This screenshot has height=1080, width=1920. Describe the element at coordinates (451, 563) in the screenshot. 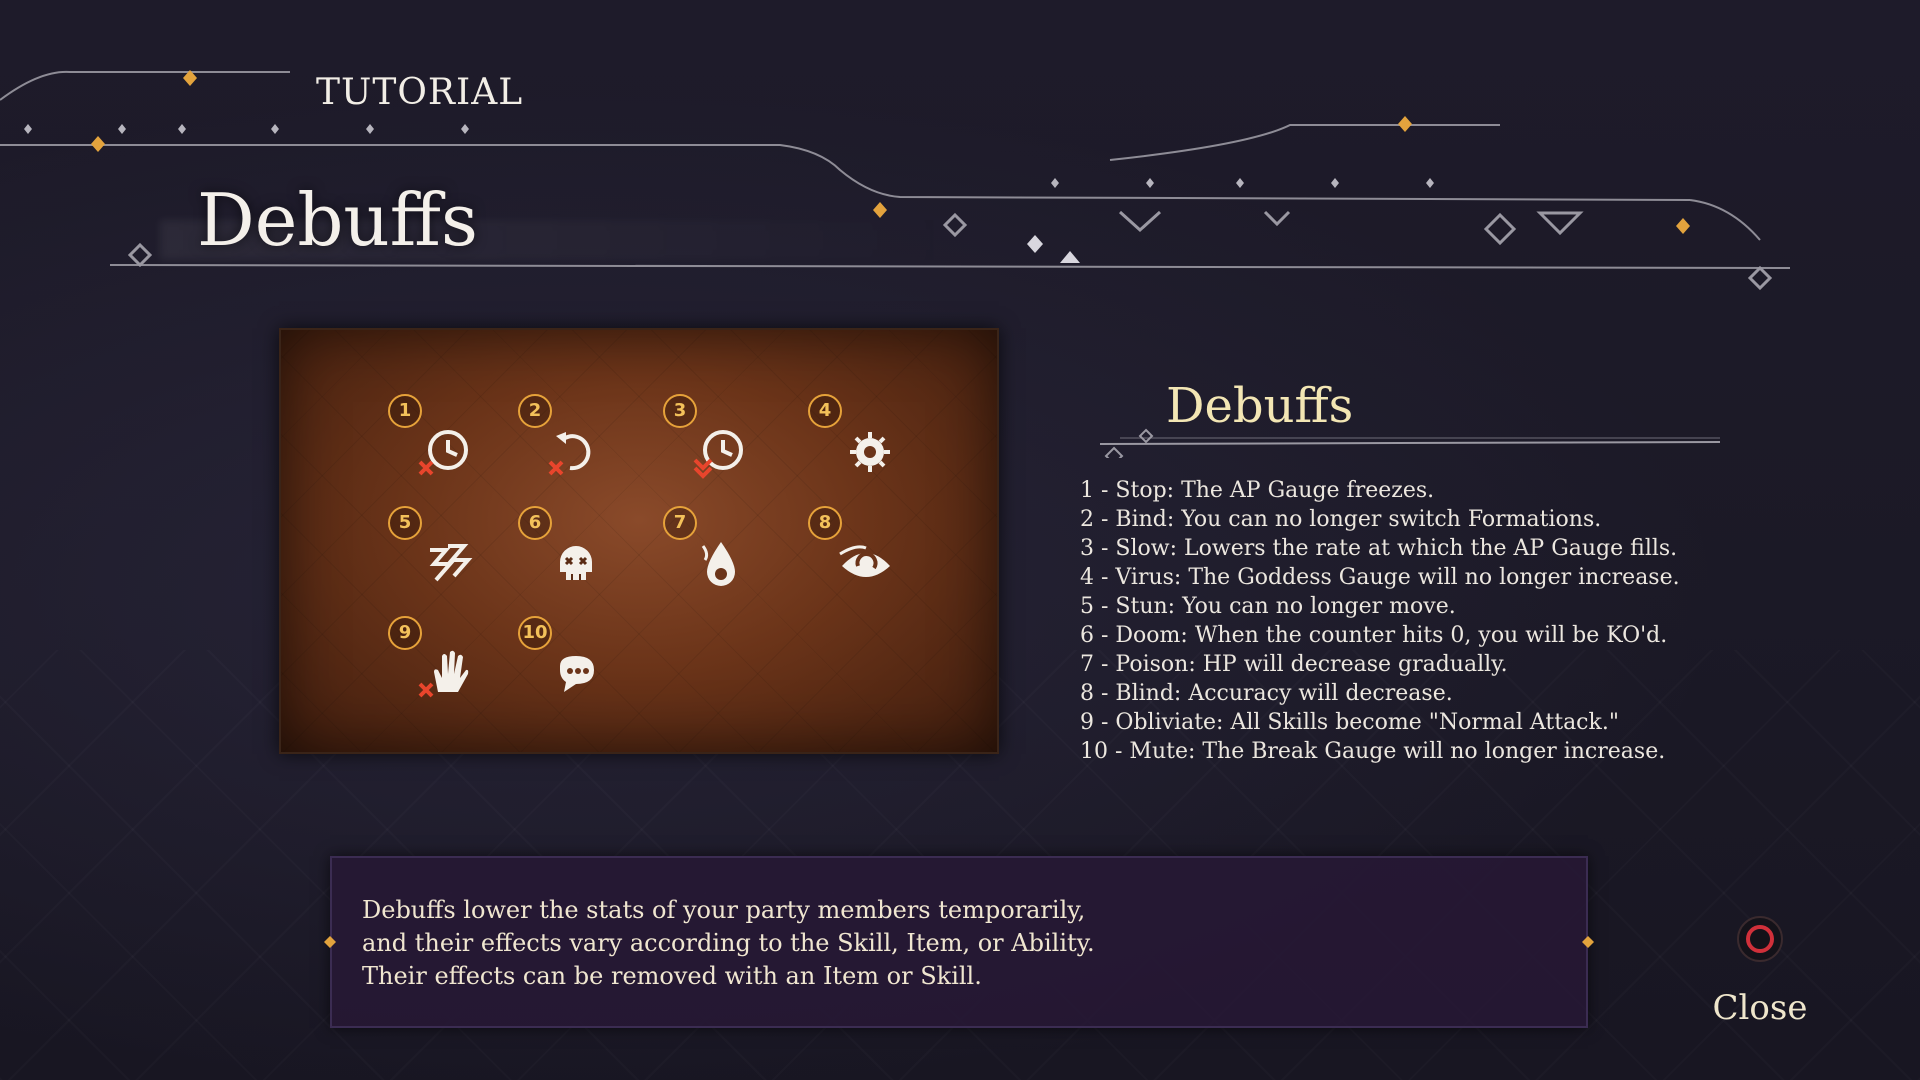

I see `stun-lightning-icon` at that location.